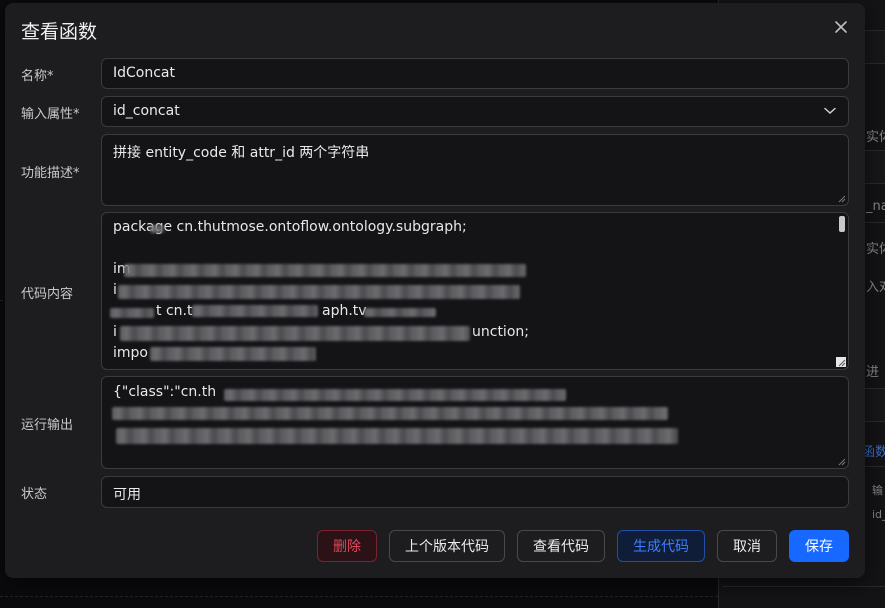 The height and width of the screenshot is (608, 885). I want to click on input-attr-select: id_concat, so click(475, 111).